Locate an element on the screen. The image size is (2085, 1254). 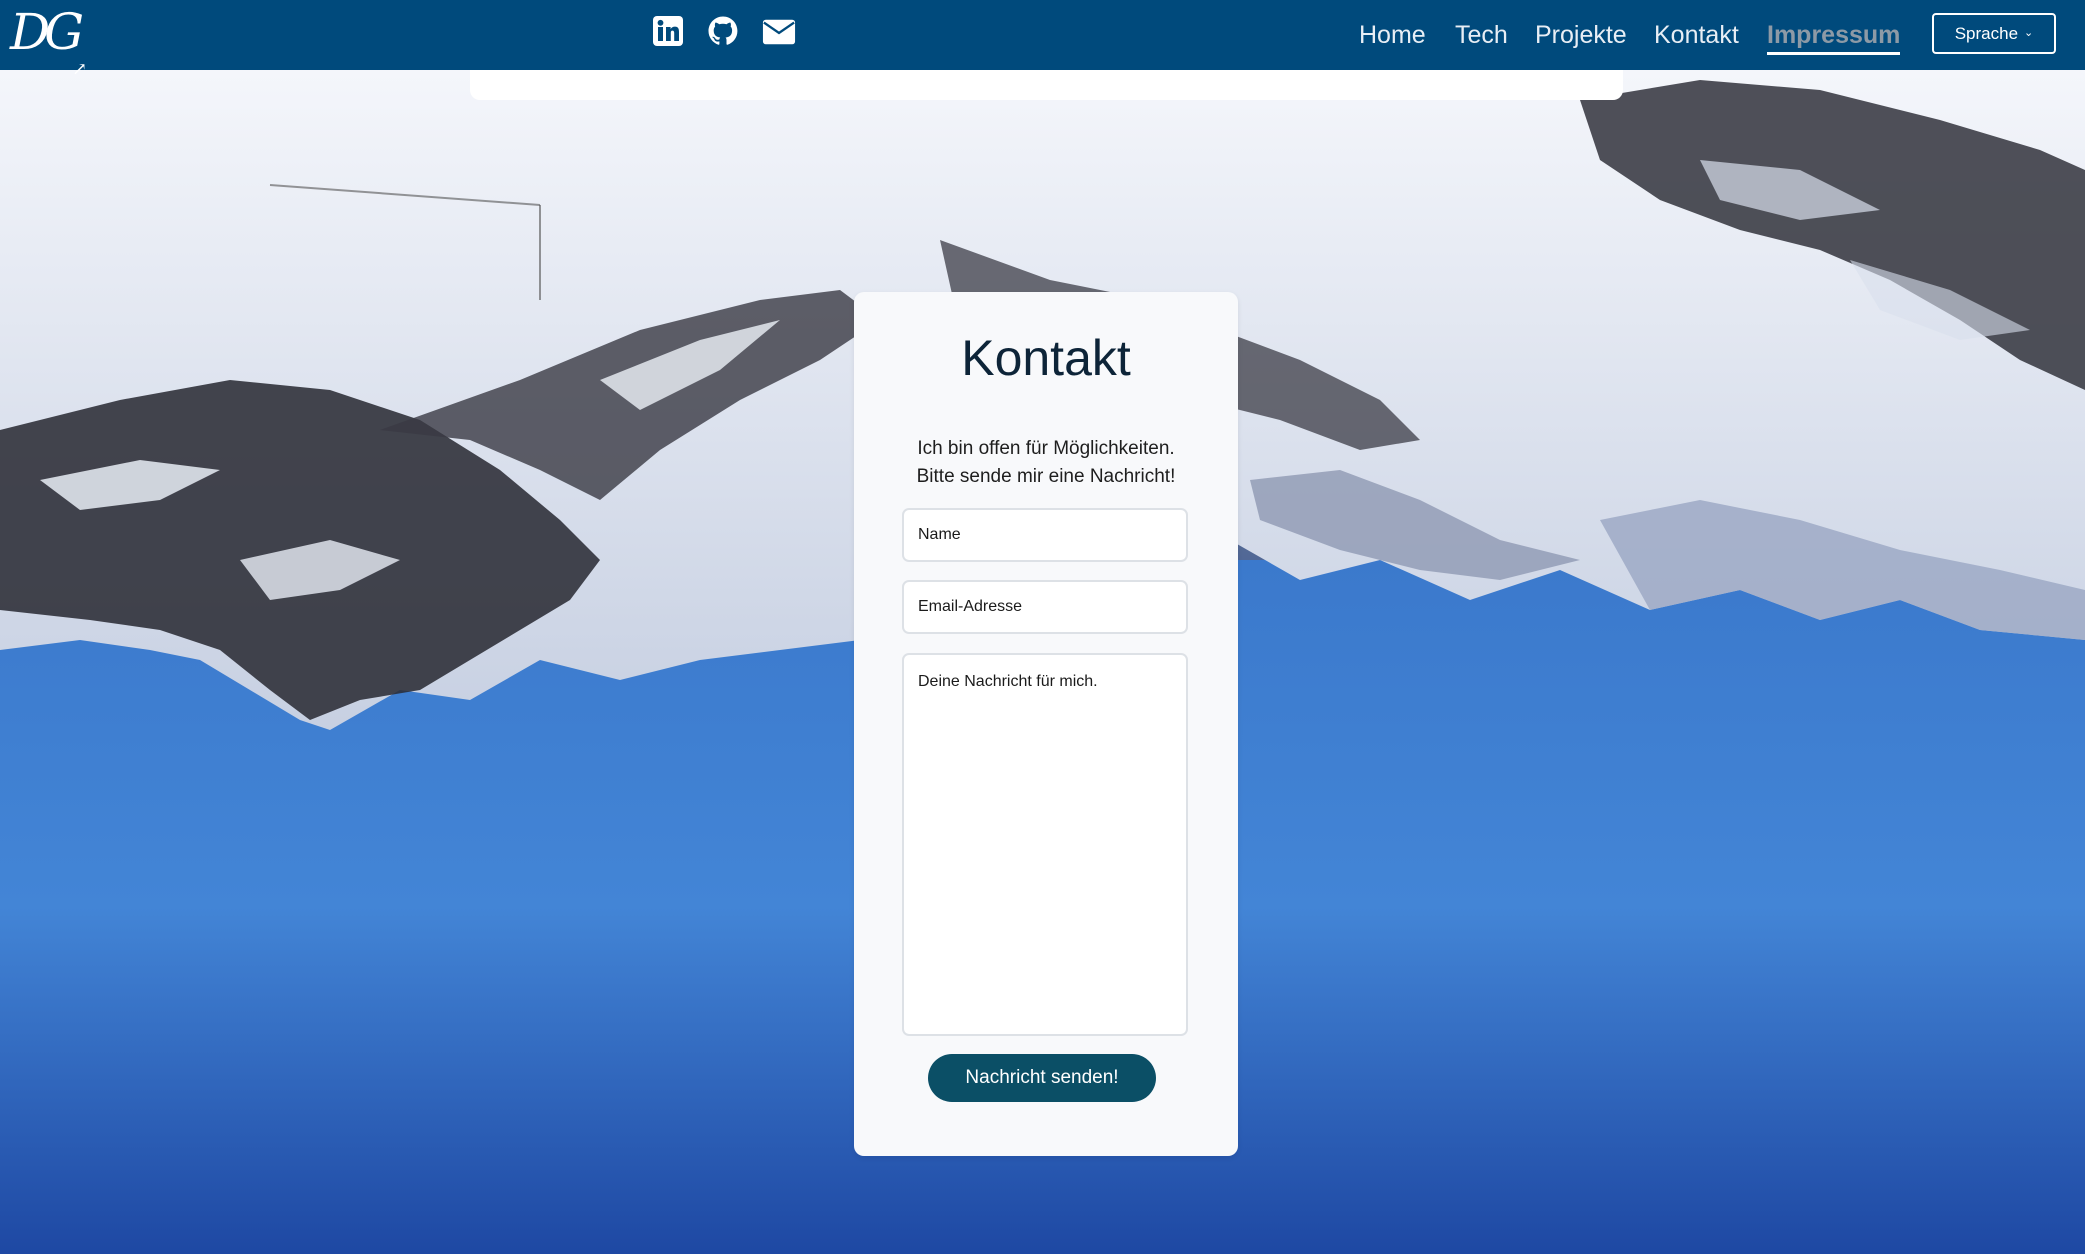
envelope-icon is located at coordinates (779, 32).